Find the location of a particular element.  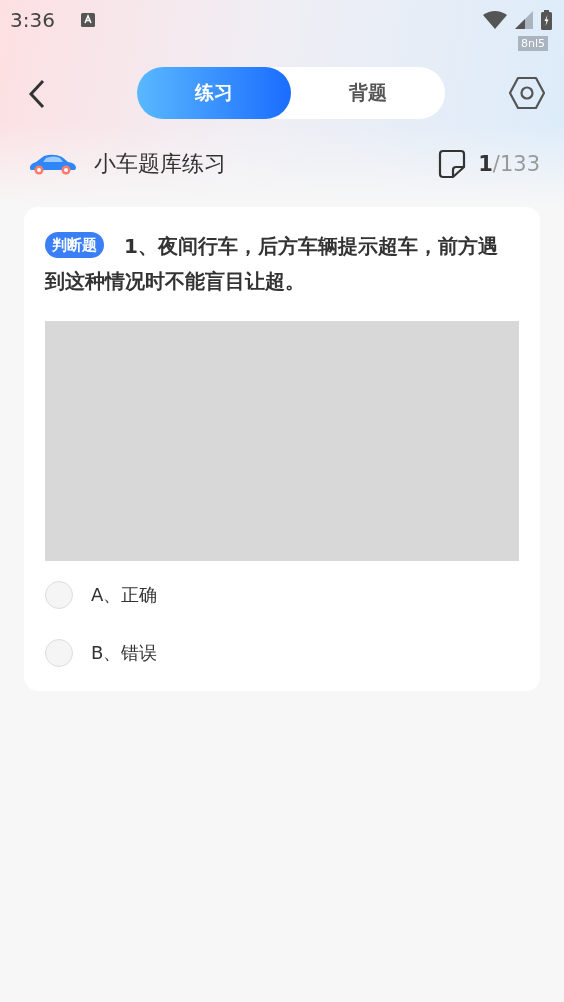

question-bank-title: 小车题库练习 is located at coordinates (160, 164).